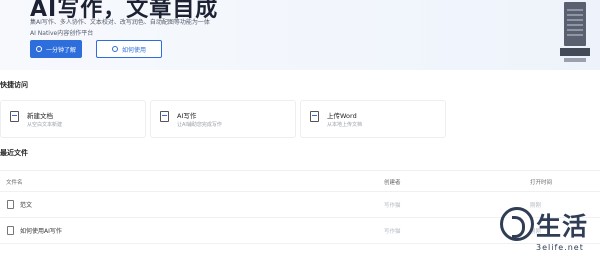 This screenshot has height=256, width=600. What do you see at coordinates (342, 116) in the screenshot?
I see `card-title: 上传Word` at bounding box center [342, 116].